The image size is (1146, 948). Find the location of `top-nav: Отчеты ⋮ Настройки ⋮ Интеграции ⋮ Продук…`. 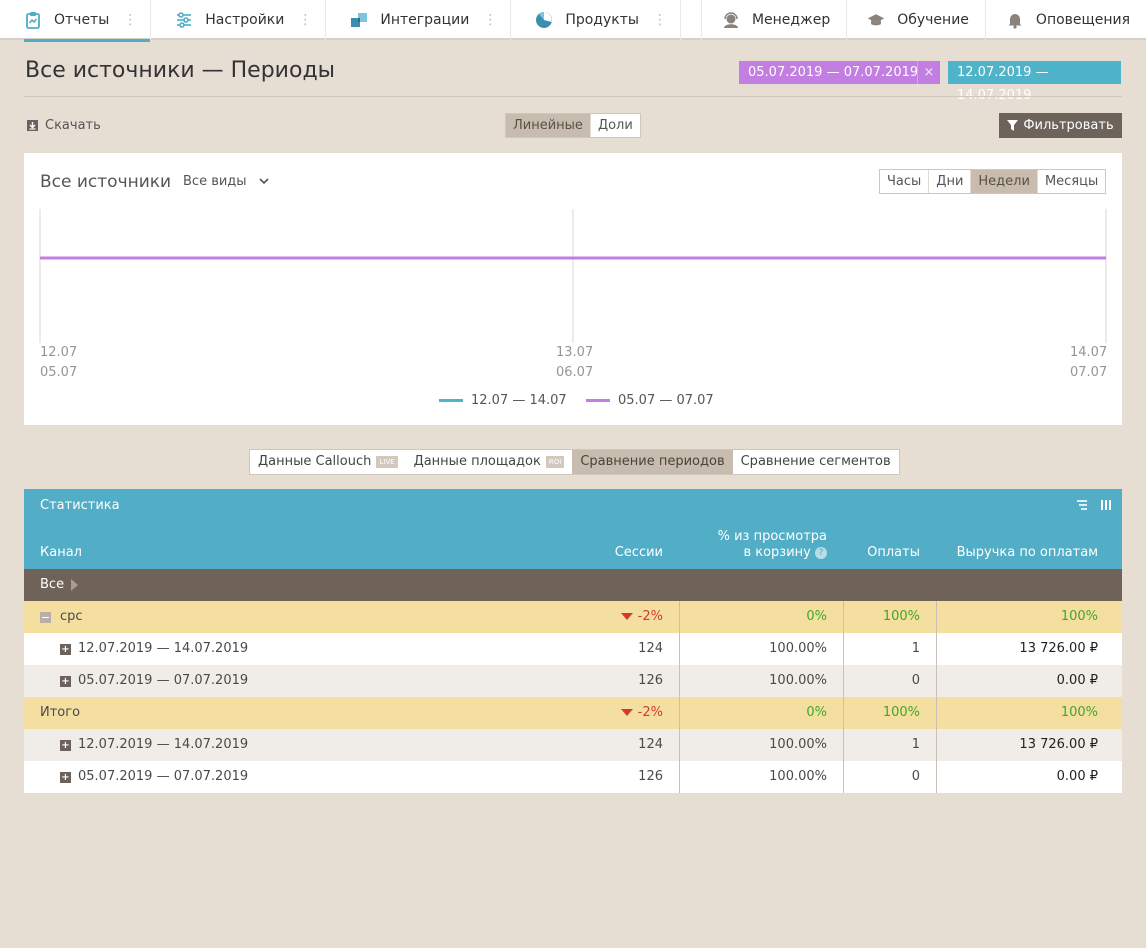

top-nav: Отчеты ⋮ Настройки ⋮ Интеграции ⋮ Продук… is located at coordinates (573, 21).